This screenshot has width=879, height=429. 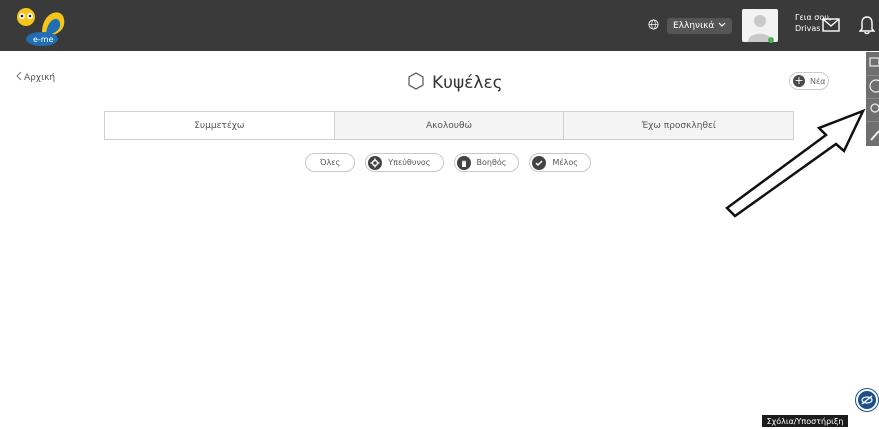 I want to click on hand-icon, so click(x=463, y=162).